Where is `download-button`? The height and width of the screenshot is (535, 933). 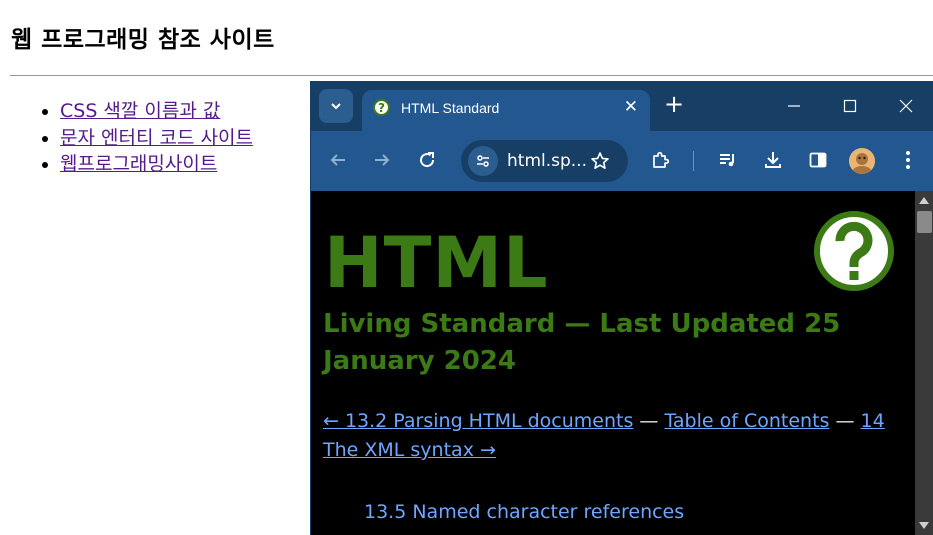
download-button is located at coordinates (773, 160).